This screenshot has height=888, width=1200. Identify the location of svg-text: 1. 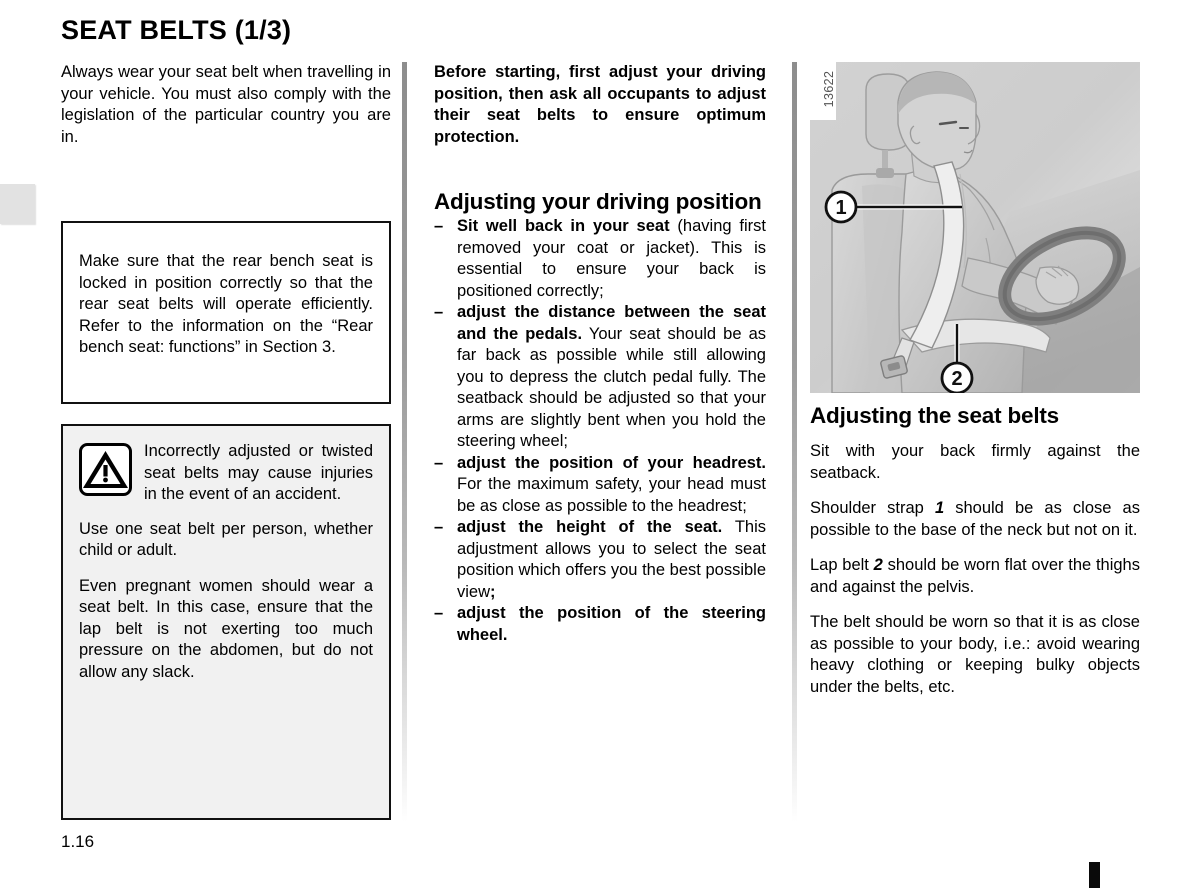
(840, 208).